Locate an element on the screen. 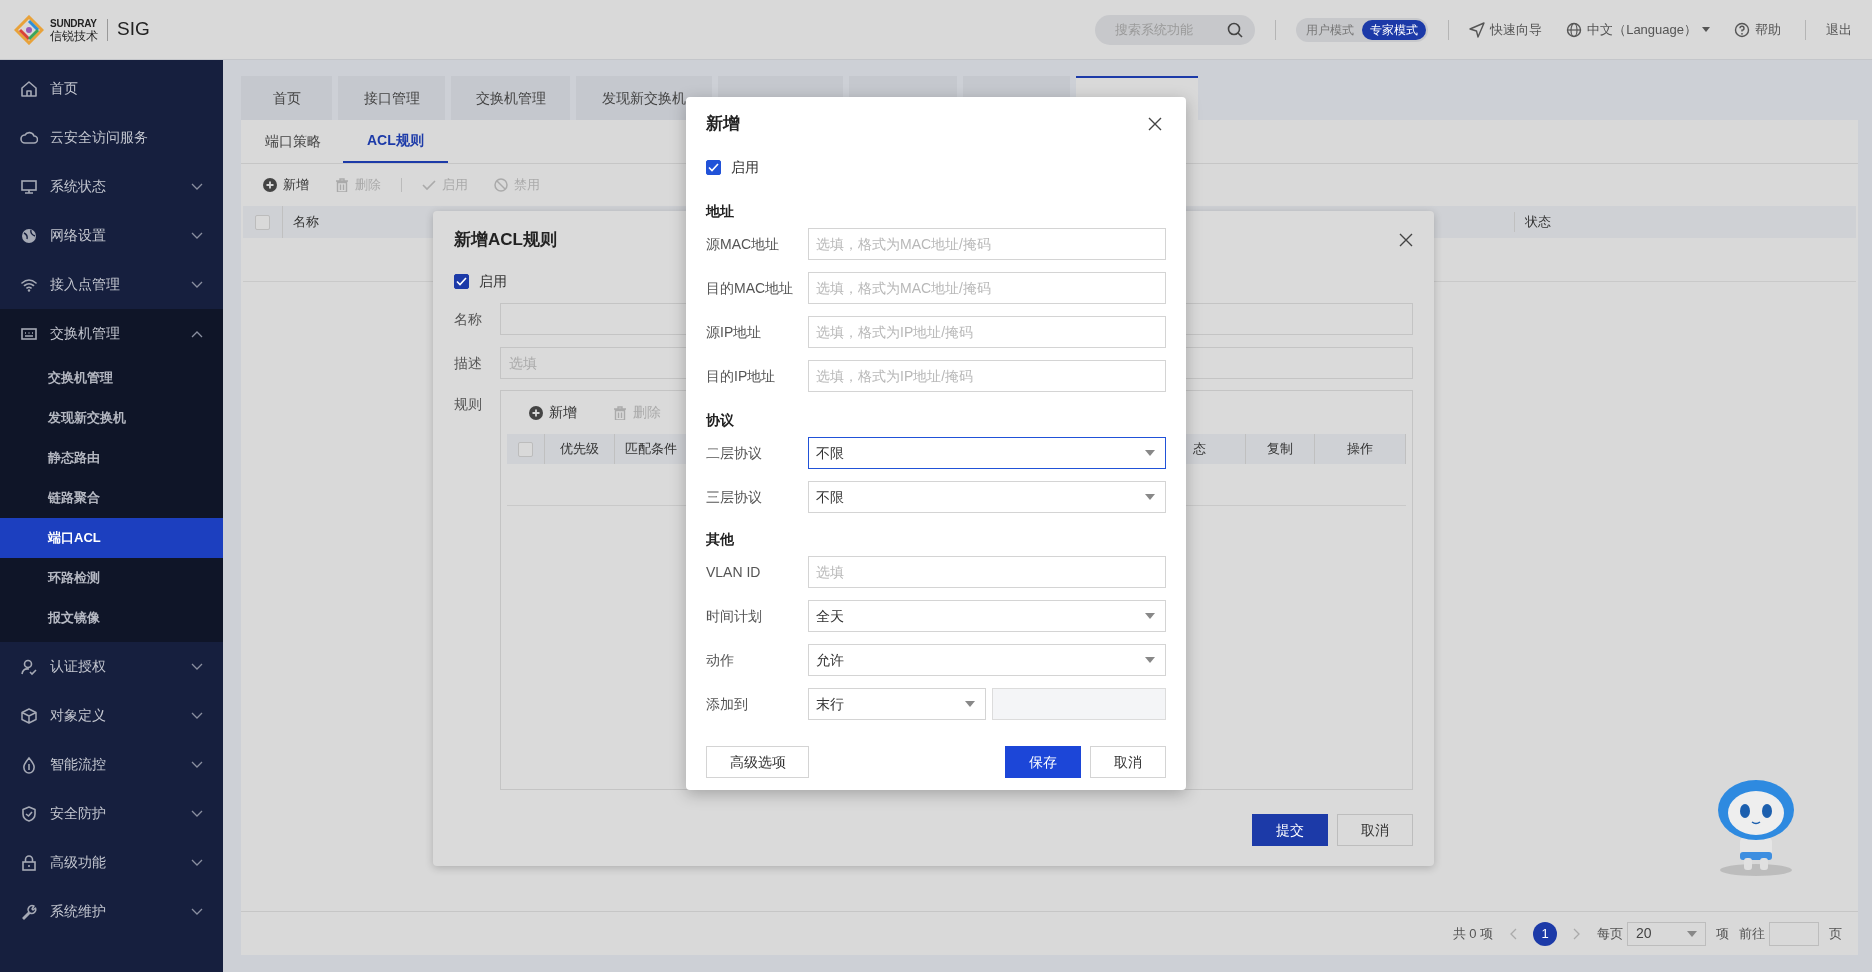  field-label: 规则 is located at coordinates (468, 404).